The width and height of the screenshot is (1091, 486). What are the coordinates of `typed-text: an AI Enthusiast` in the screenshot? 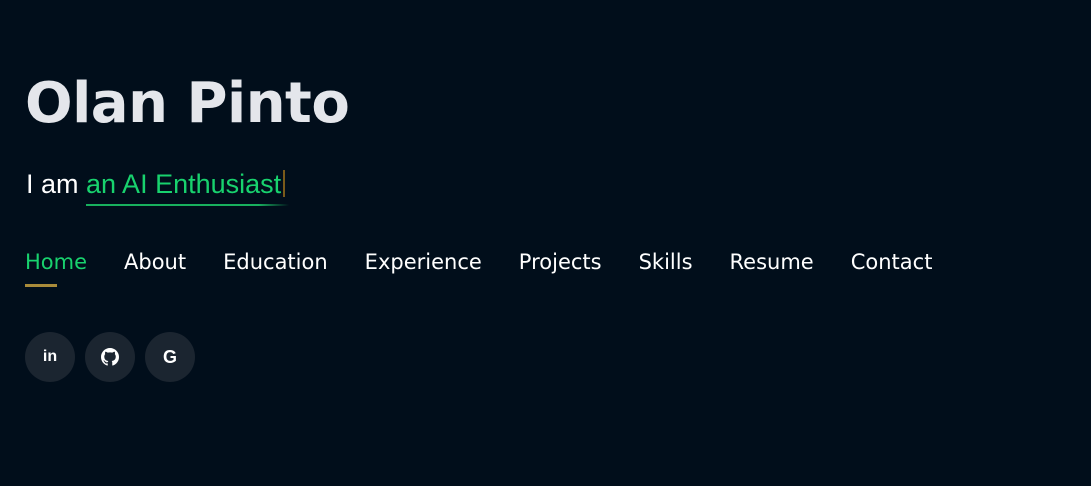 It's located at (188, 188).